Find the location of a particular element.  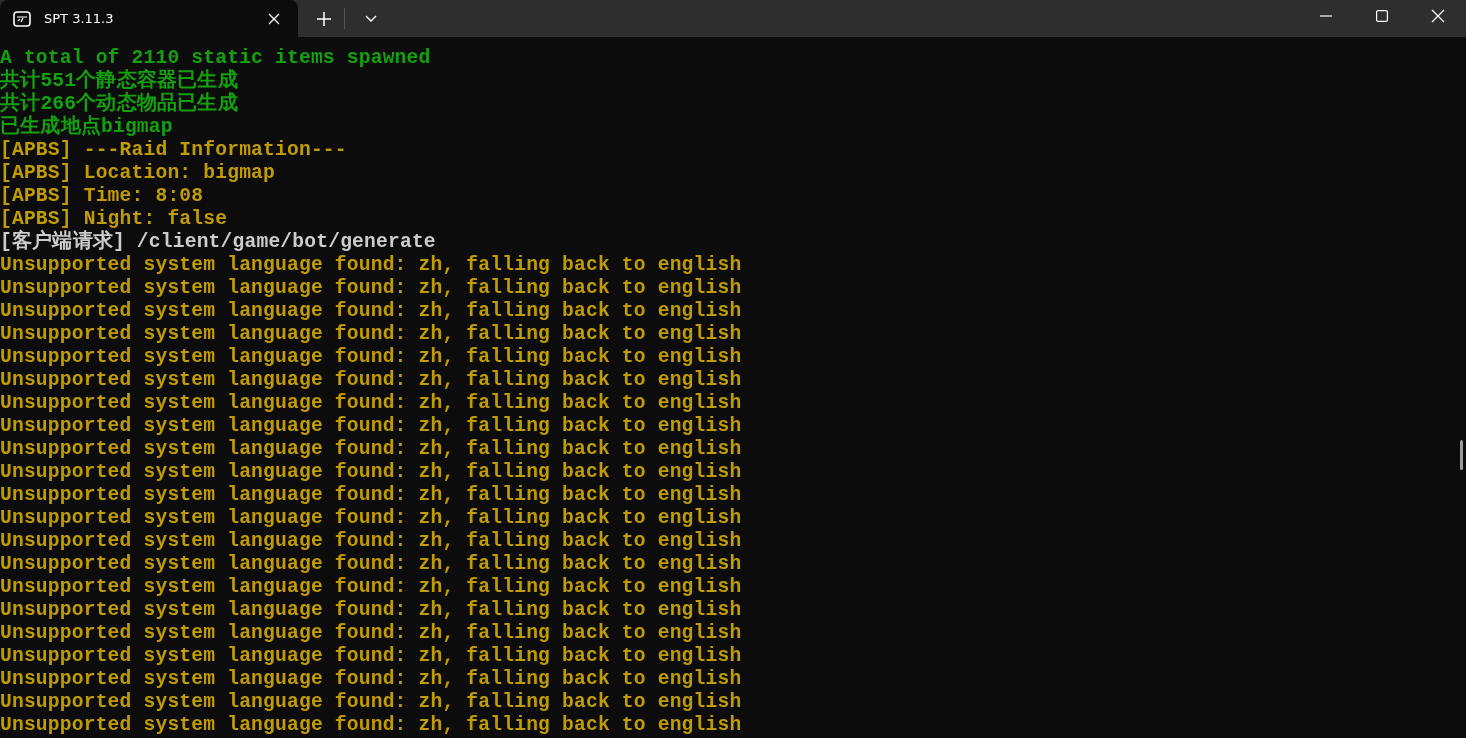

tab-title: SPT 3.11.3 is located at coordinates (79, 18).